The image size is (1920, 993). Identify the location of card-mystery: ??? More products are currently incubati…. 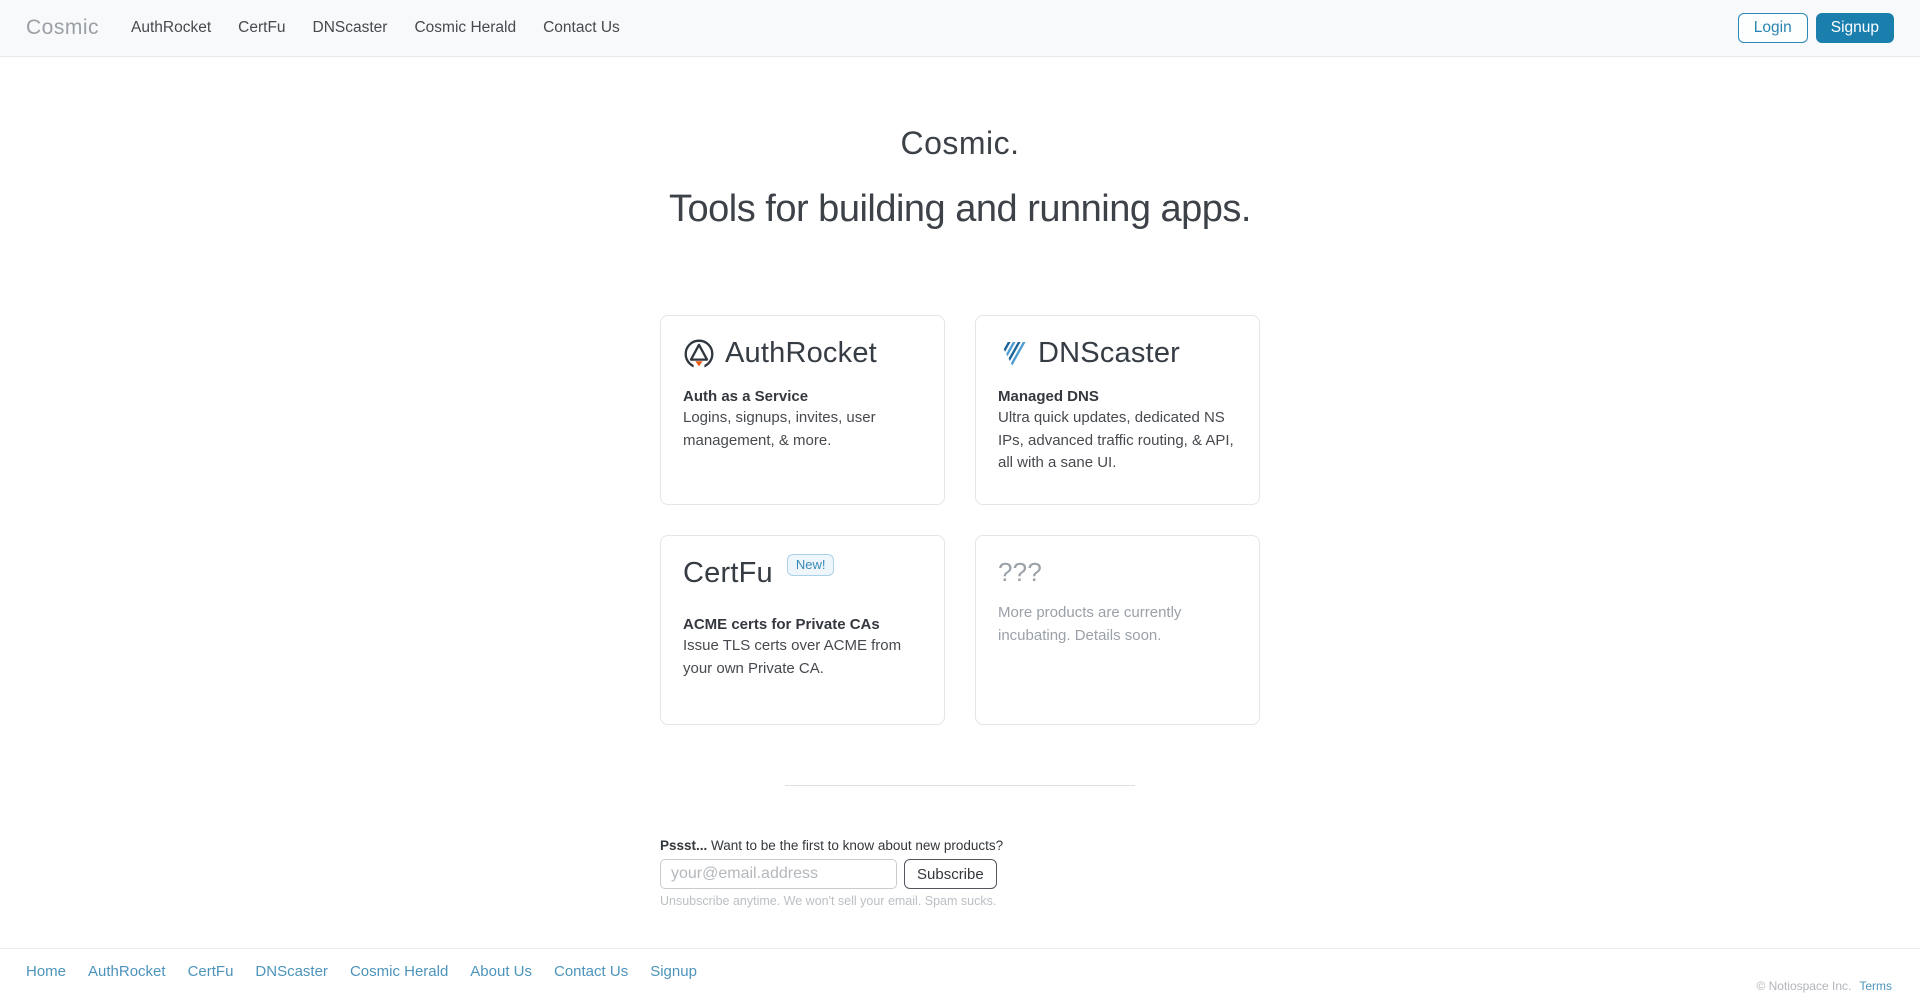
(1117, 630).